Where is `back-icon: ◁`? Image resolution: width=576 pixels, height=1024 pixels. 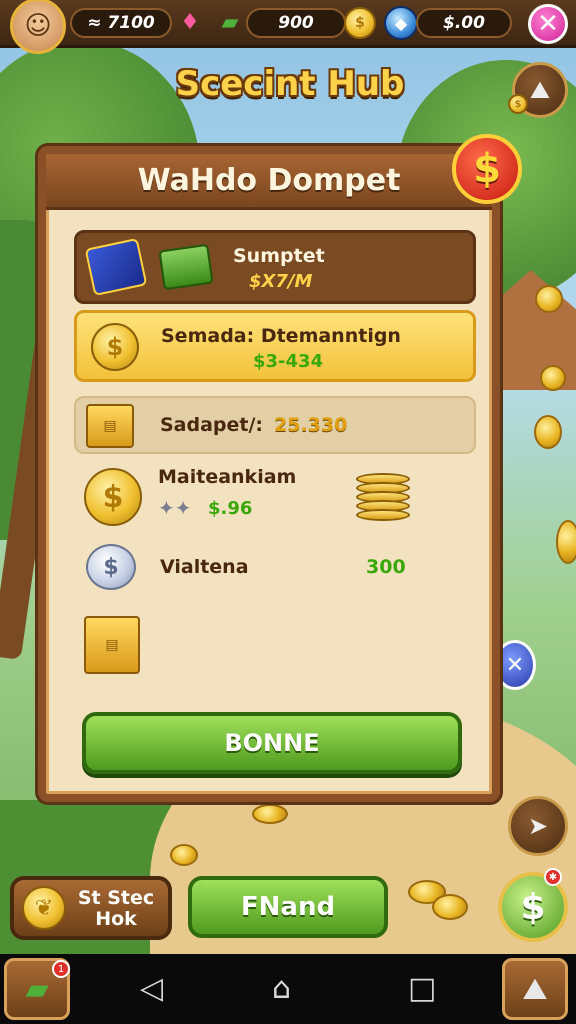 back-icon: ◁ is located at coordinates (151, 989).